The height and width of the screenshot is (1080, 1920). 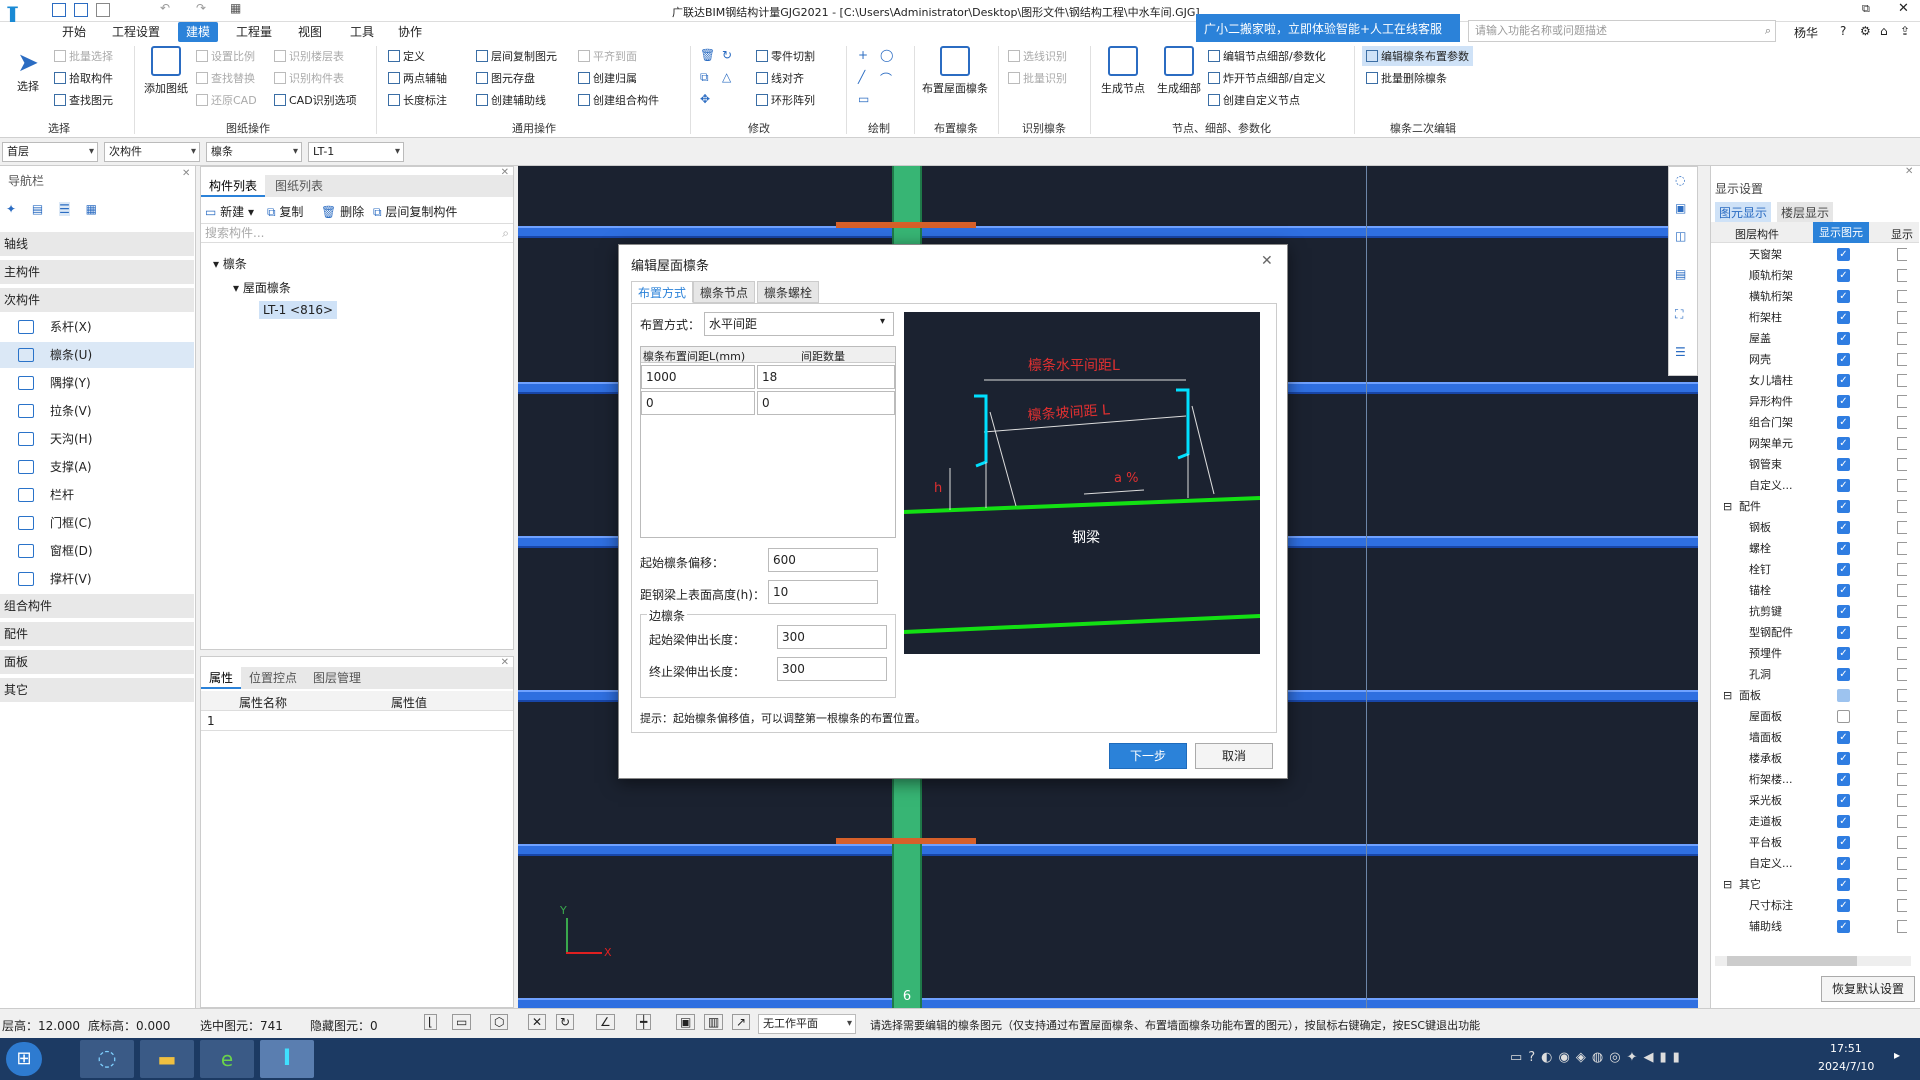 I want to click on home-icon: ⌂, so click(x=1884, y=31).